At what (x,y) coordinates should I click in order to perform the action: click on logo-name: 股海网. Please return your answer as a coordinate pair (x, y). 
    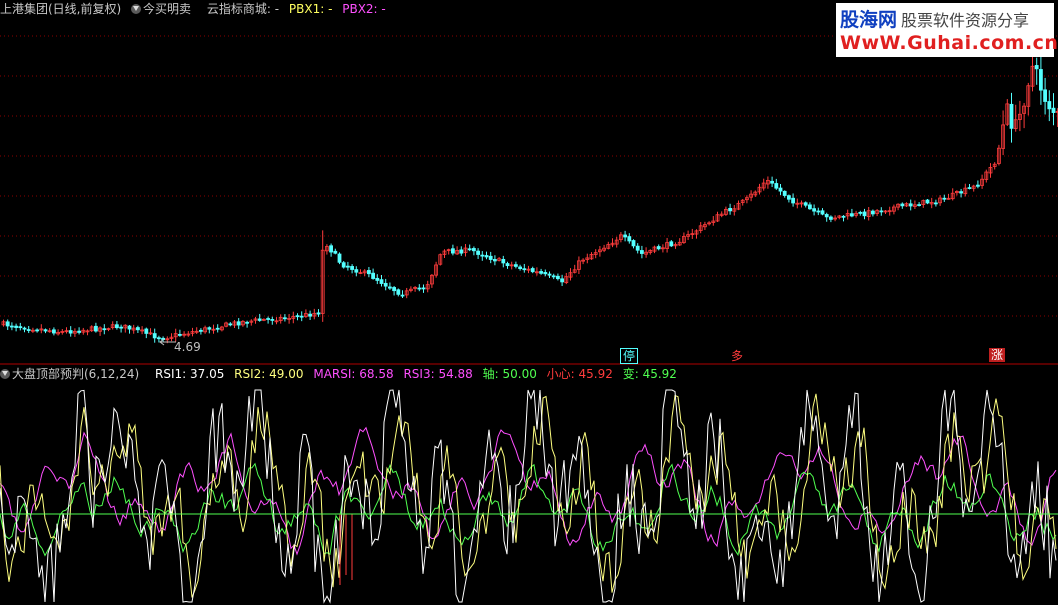
    Looking at the image, I should click on (869, 20).